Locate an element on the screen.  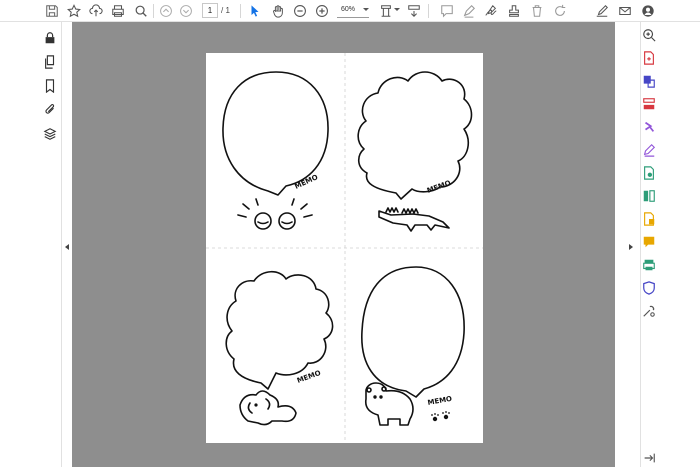
print-icon is located at coordinates (118, 11).